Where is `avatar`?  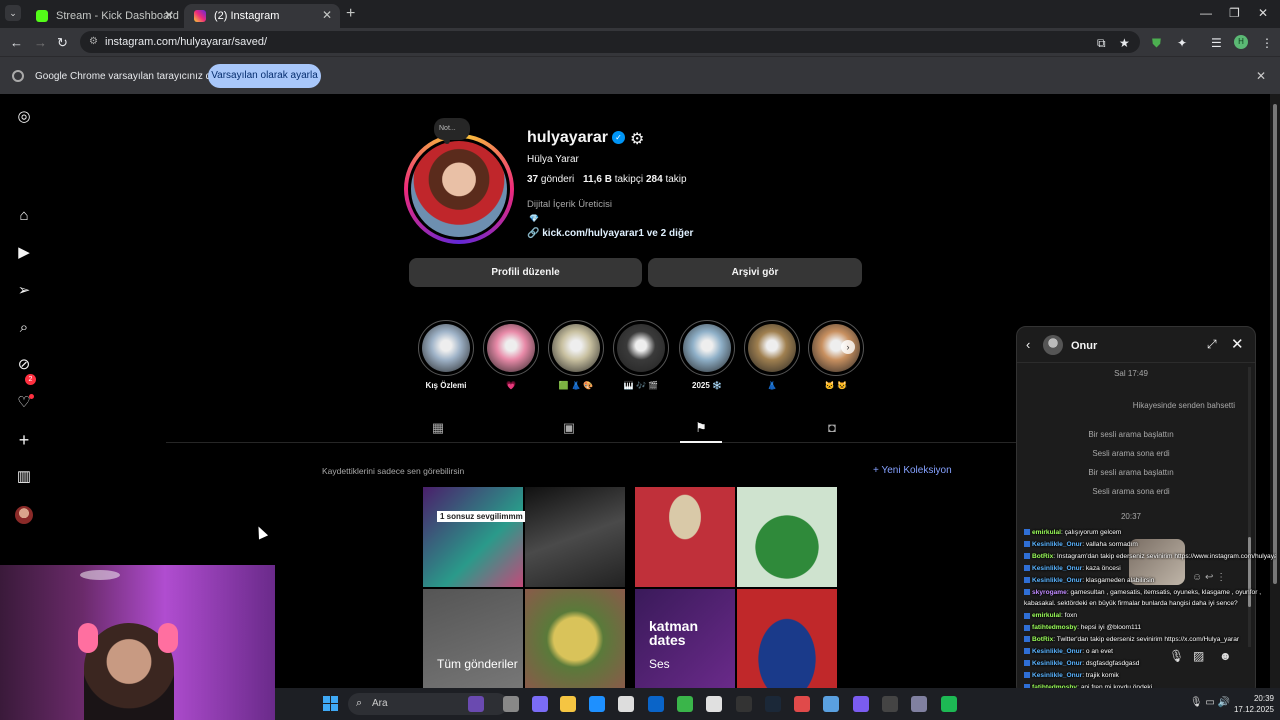
avatar is located at coordinates (1053, 345).